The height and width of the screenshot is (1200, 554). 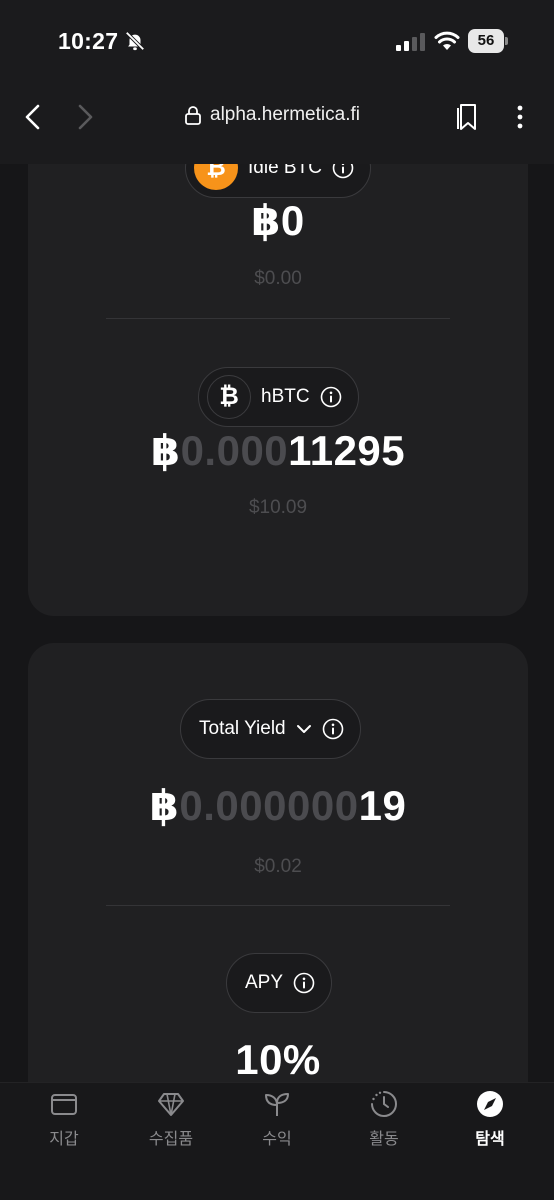 What do you see at coordinates (135, 41) in the screenshot?
I see `bell-muted-icon` at bounding box center [135, 41].